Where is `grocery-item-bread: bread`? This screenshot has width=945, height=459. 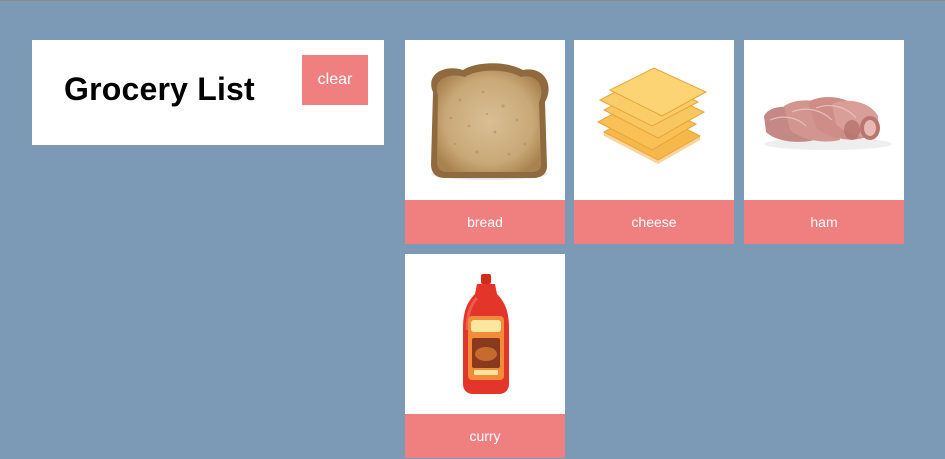
grocery-item-bread: bread is located at coordinates (485, 142).